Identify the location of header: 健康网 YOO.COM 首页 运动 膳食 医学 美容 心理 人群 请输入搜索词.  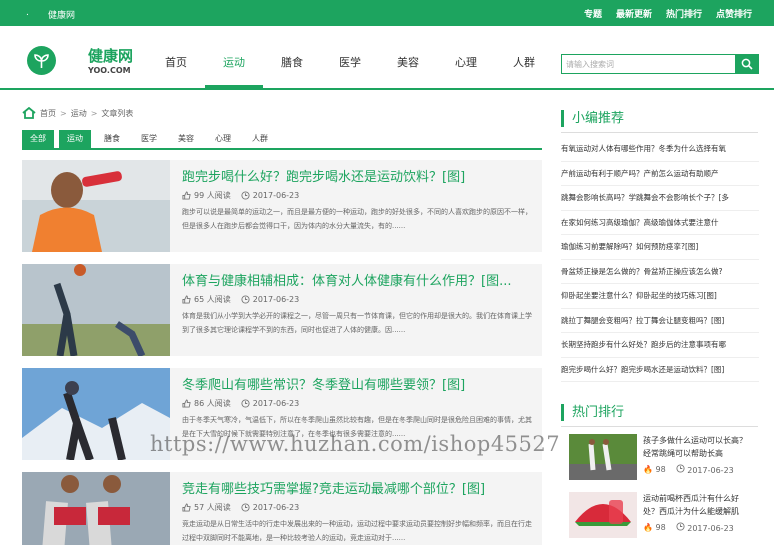
(387, 58).